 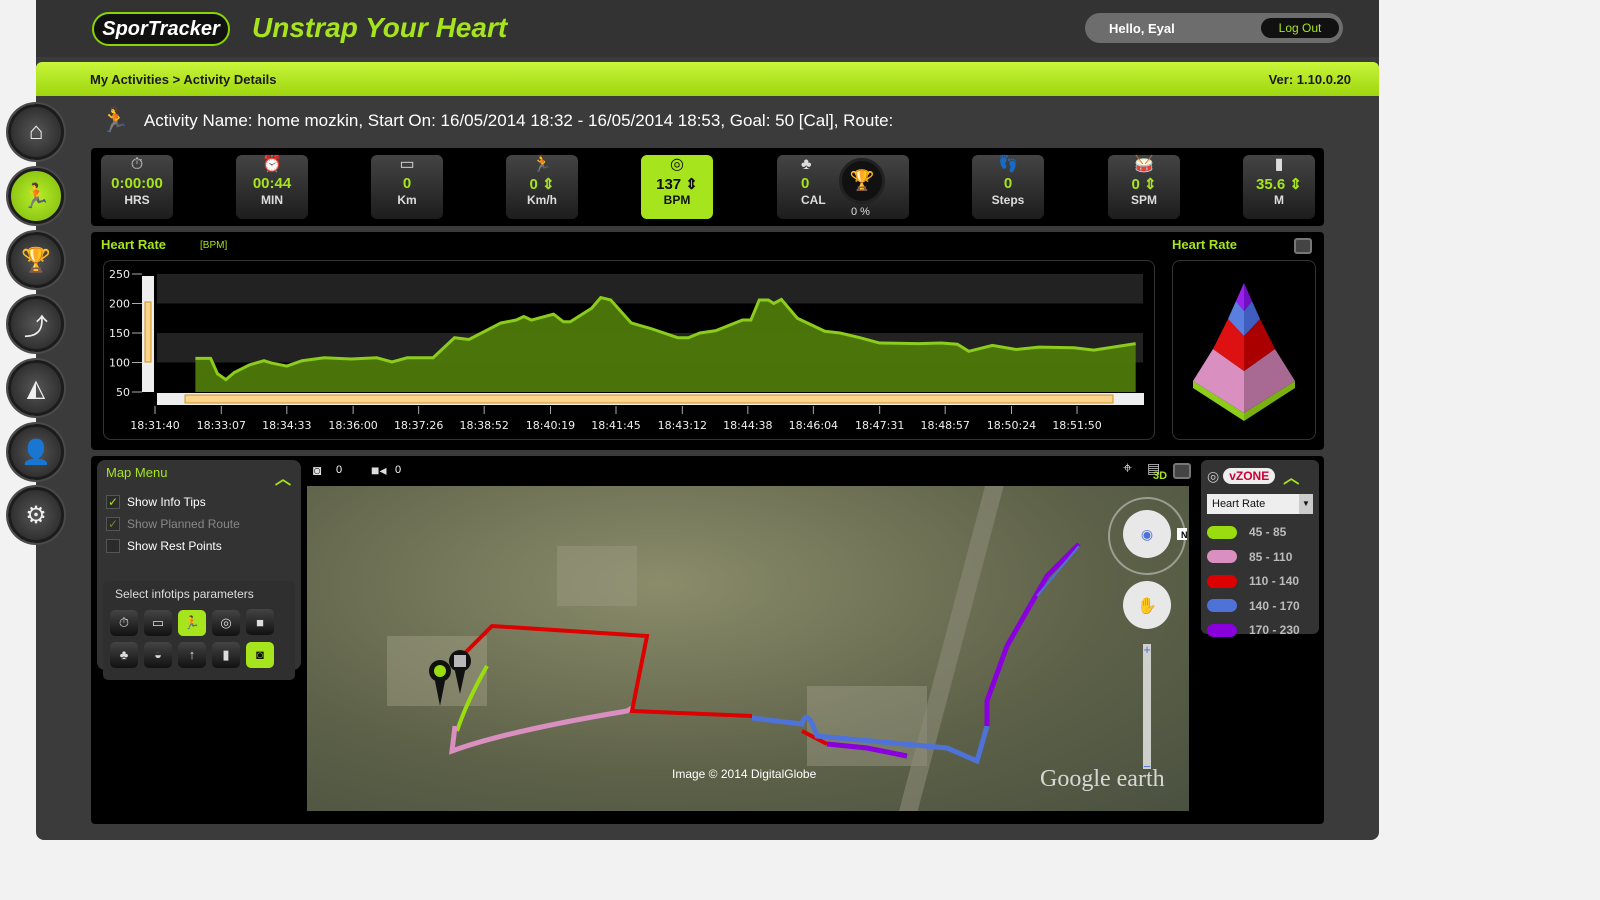 What do you see at coordinates (283, 477) in the screenshot?
I see `collapse-chevron-icon: ︿` at bounding box center [283, 477].